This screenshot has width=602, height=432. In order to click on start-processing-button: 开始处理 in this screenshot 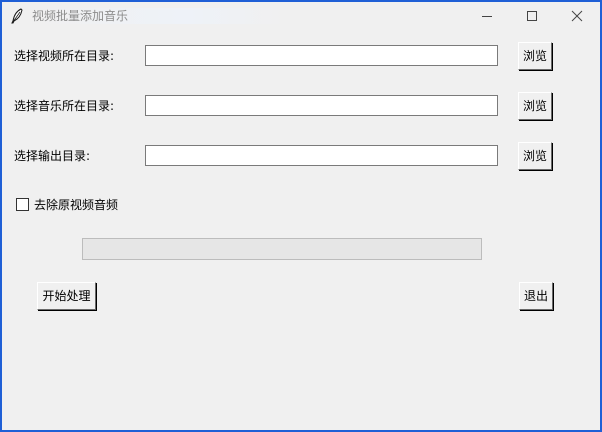, I will do `click(66, 296)`.